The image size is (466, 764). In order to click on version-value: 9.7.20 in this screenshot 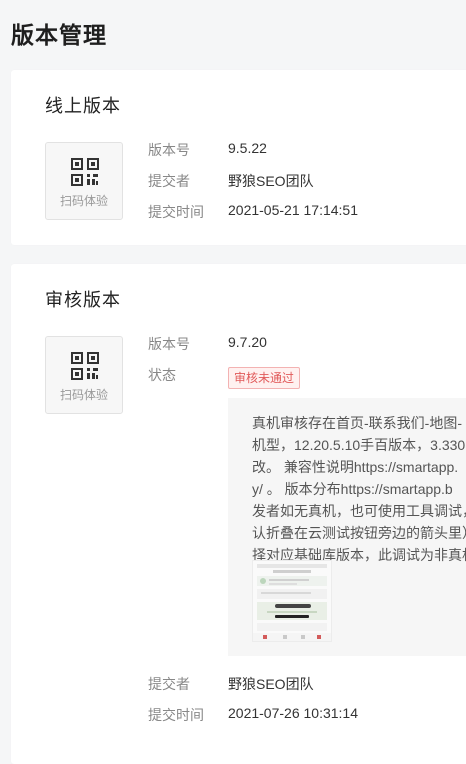, I will do `click(247, 342)`.